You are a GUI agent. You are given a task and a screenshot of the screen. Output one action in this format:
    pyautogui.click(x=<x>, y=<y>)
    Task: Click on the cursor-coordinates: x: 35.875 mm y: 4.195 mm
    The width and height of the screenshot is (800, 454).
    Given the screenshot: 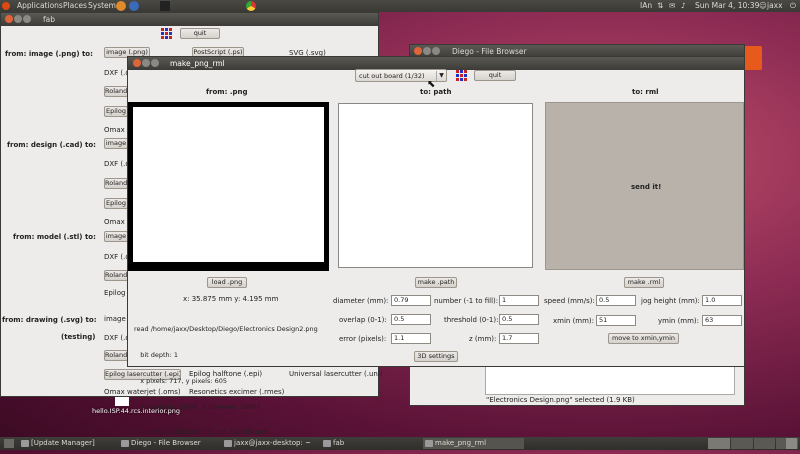 What is the action you would take?
    pyautogui.click(x=231, y=299)
    